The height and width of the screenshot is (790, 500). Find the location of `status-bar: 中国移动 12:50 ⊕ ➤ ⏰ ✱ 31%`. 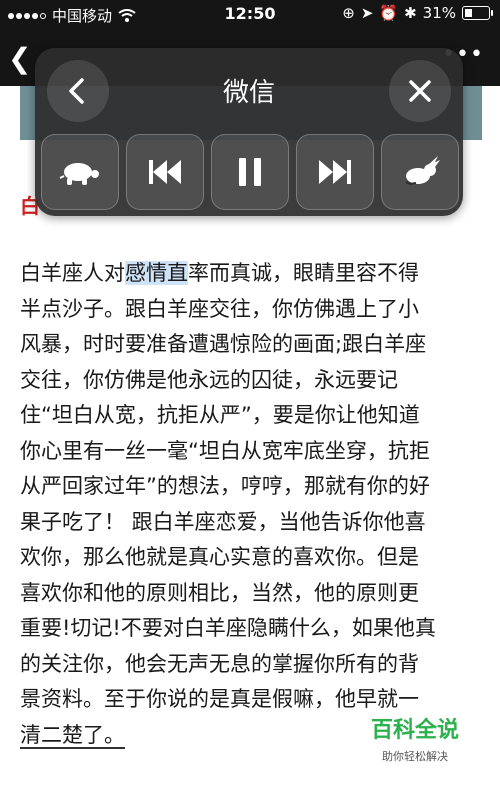

status-bar: 中国移动 12:50 ⊕ ➤ ⏰ ✱ 31% is located at coordinates (250, 14).